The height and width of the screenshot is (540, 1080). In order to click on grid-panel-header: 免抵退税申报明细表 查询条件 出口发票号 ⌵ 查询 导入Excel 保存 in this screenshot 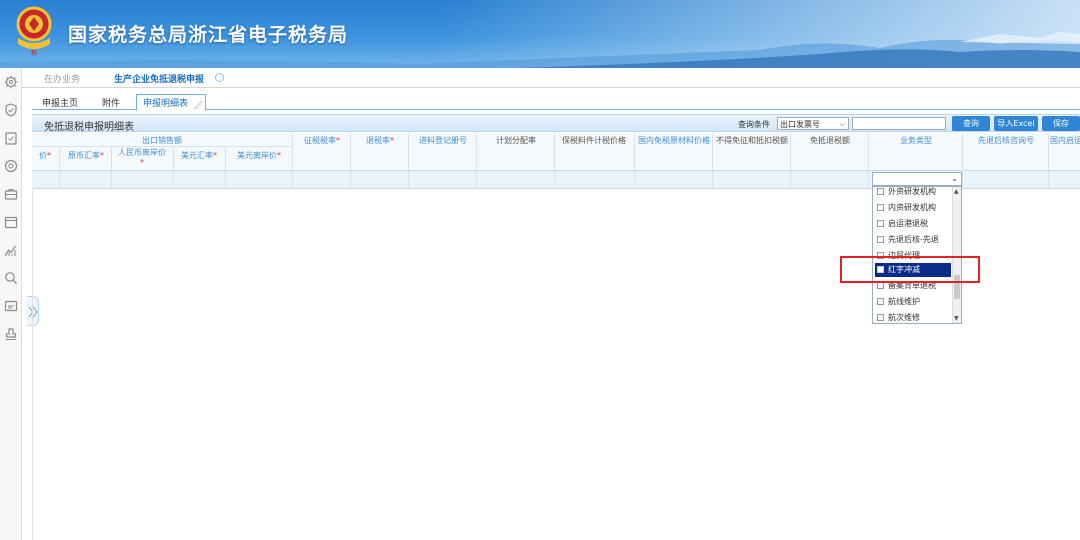, I will do `click(556, 123)`.